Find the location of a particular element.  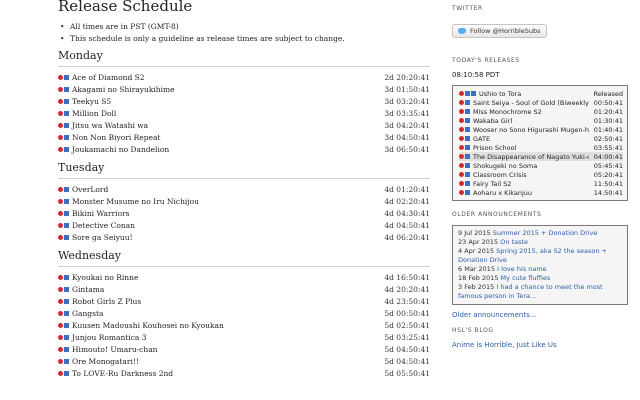

release-row: Classroom Crisis 05:20:41 is located at coordinates (541, 174).